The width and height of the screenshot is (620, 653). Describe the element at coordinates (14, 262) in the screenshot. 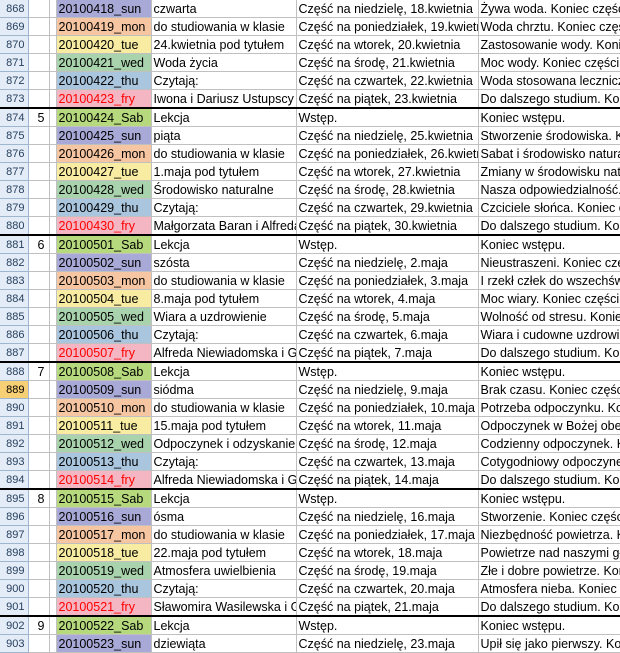

I see `row-header: 882` at that location.